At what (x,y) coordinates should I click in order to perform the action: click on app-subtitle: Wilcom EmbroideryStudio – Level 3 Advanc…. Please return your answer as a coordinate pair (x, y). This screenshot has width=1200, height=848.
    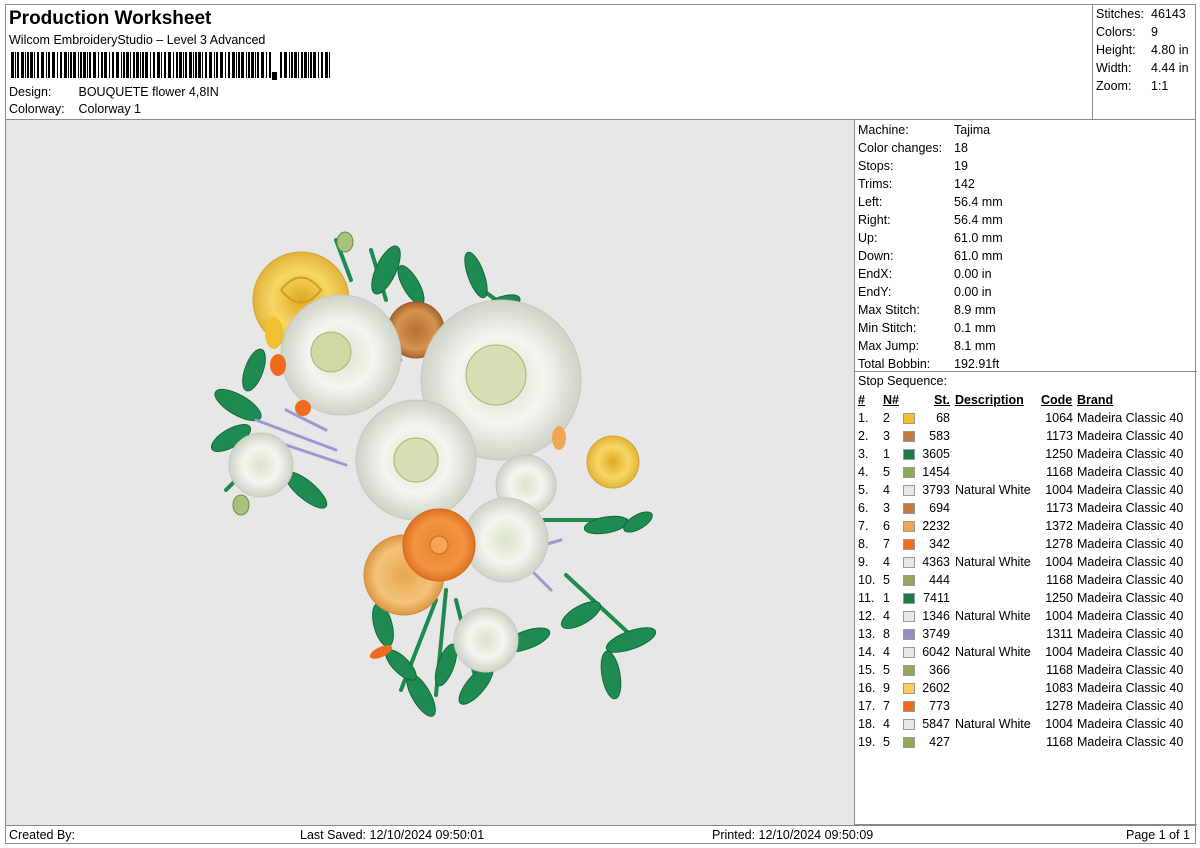
    Looking at the image, I should click on (137, 40).